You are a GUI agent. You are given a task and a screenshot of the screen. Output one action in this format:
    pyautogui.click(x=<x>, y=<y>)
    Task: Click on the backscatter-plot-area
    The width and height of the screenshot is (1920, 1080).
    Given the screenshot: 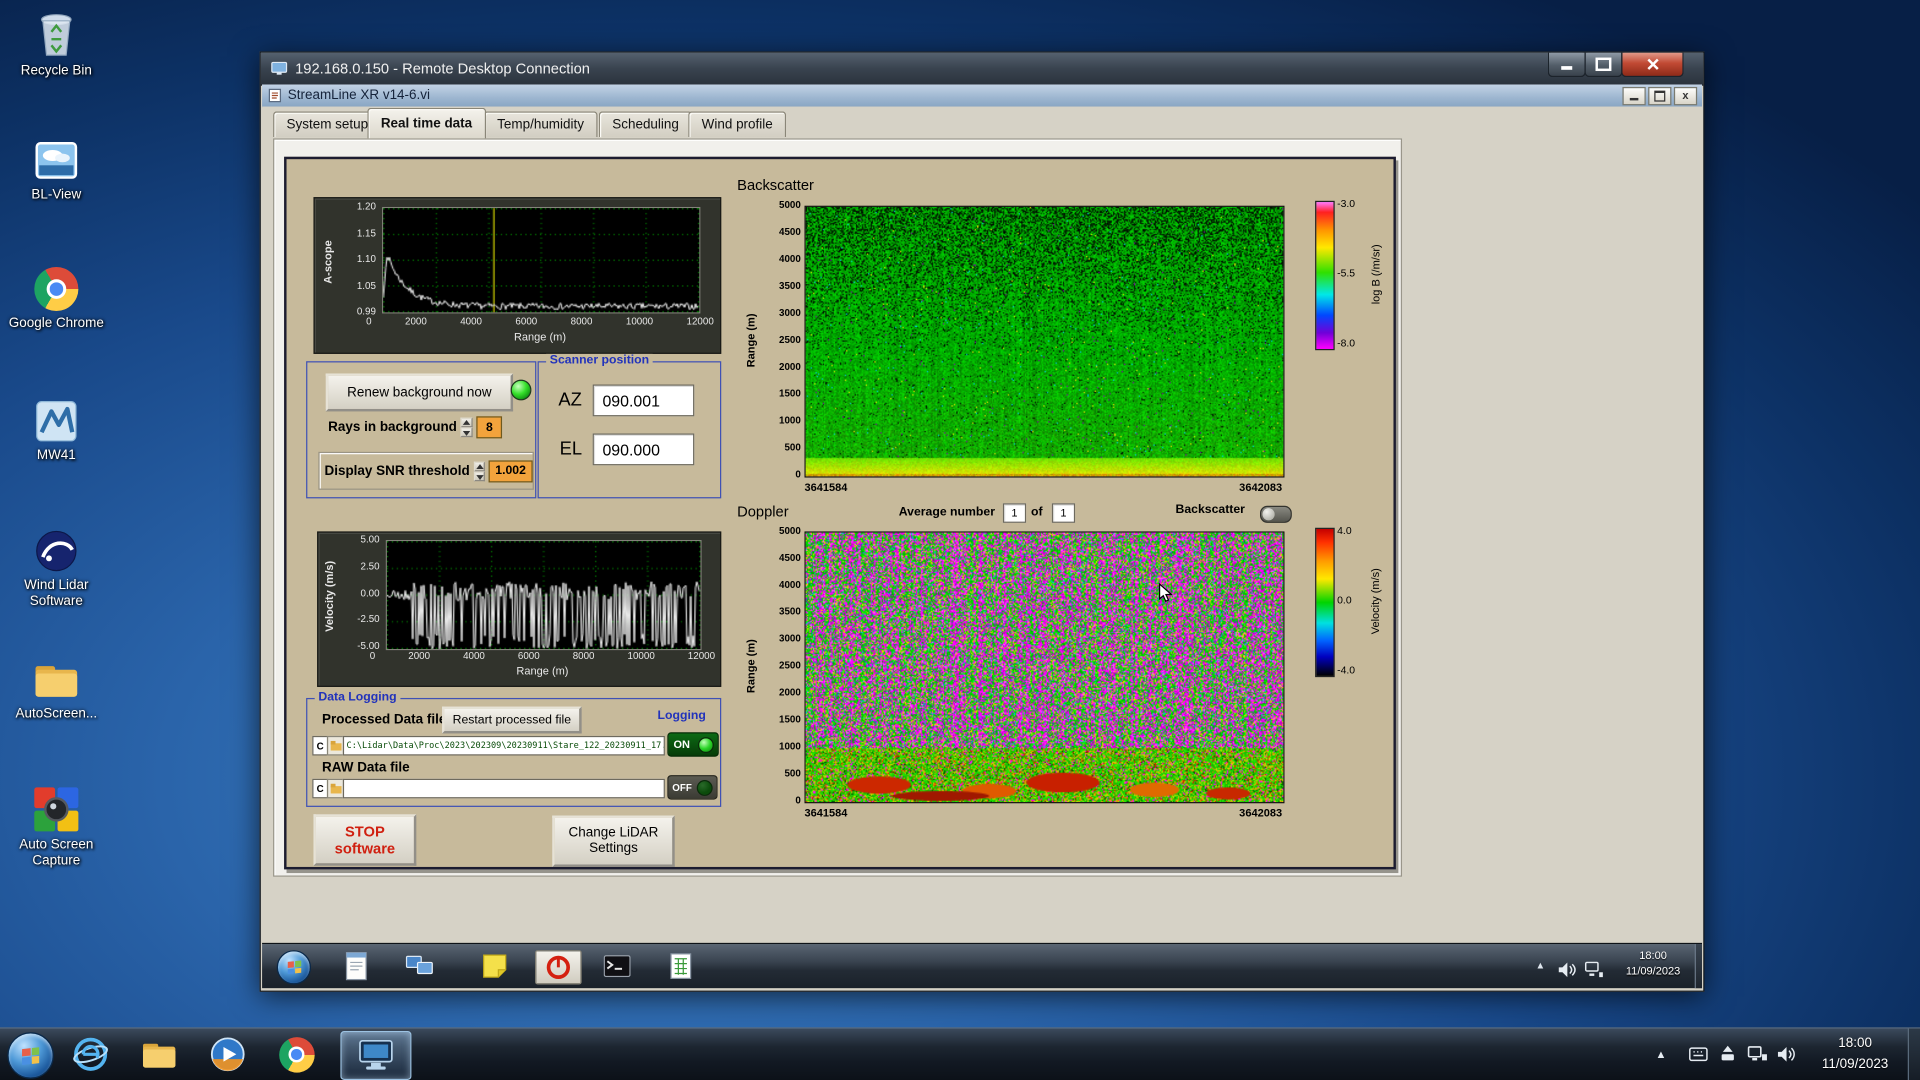 What is the action you would take?
    pyautogui.click(x=1044, y=341)
    